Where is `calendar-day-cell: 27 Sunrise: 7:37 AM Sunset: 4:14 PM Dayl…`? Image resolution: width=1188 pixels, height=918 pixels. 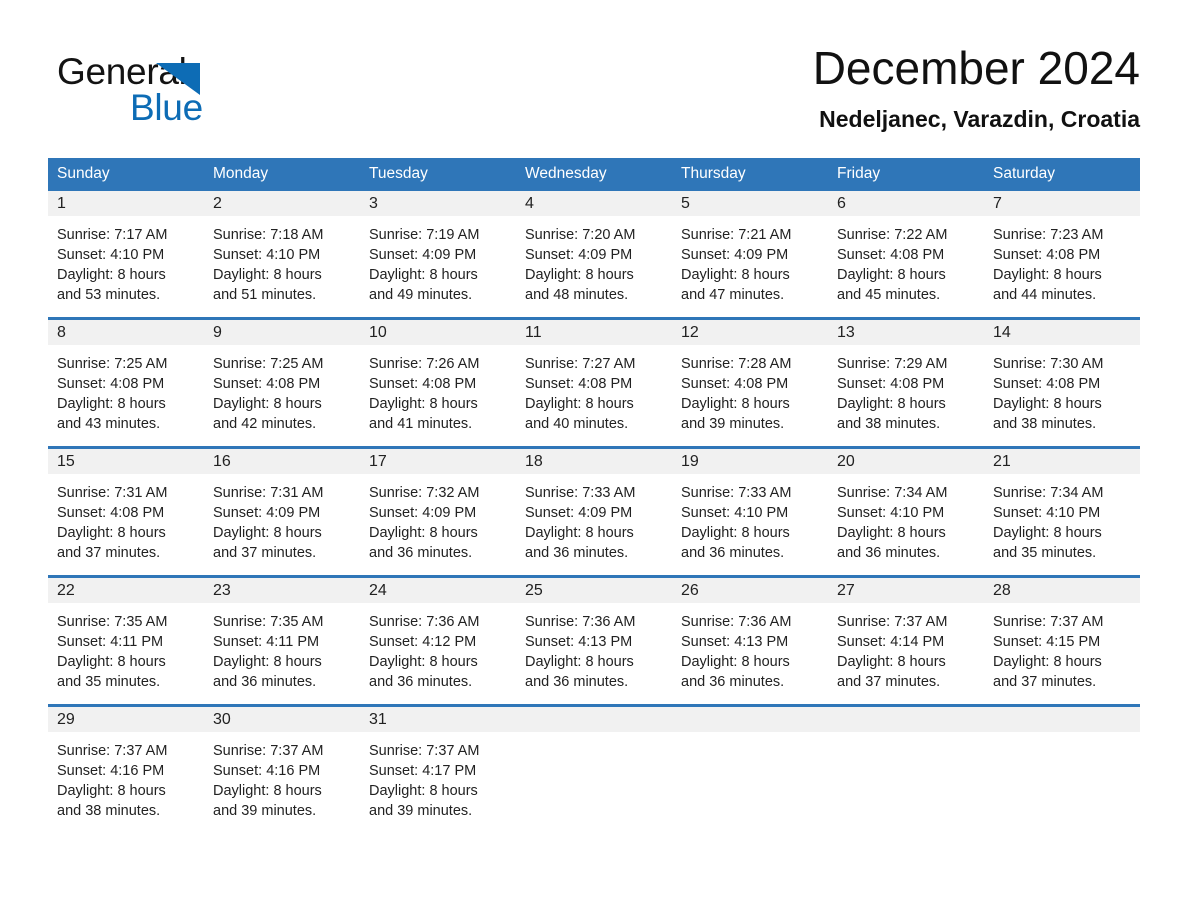
calendar-day-cell: 27 Sunrise: 7:37 AM Sunset: 4:14 PM Dayl… is located at coordinates (906, 640).